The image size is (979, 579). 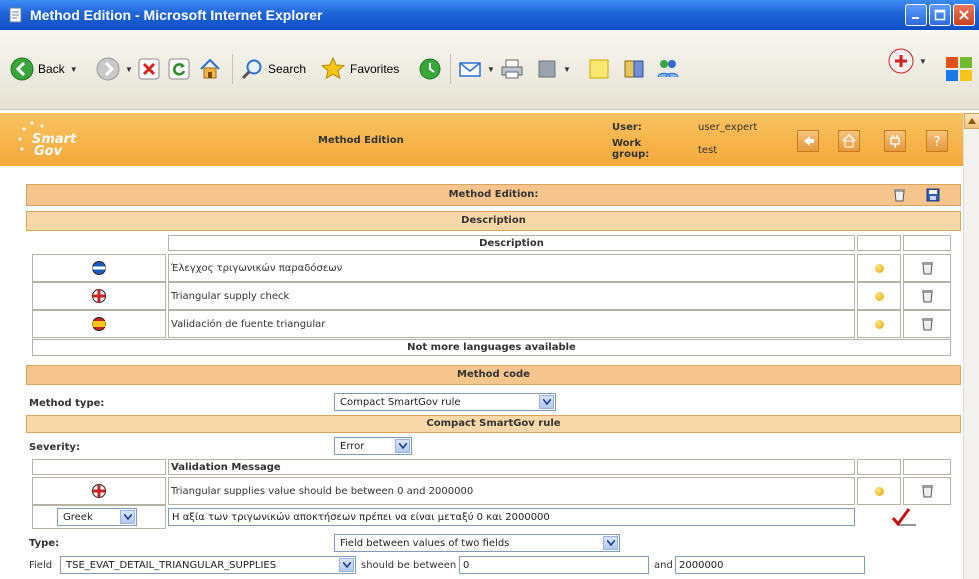 I want to click on close-window-button, so click(x=964, y=15).